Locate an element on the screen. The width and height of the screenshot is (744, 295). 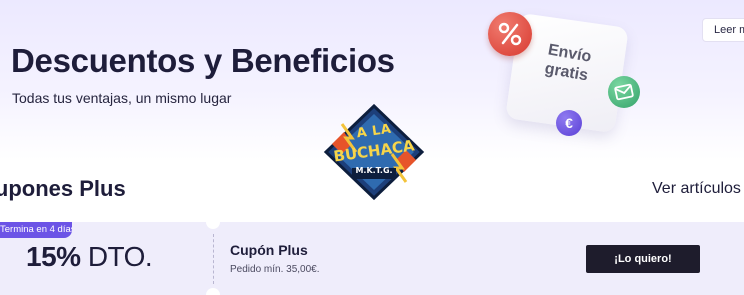
read-more-button: Leer más is located at coordinates (723, 30).